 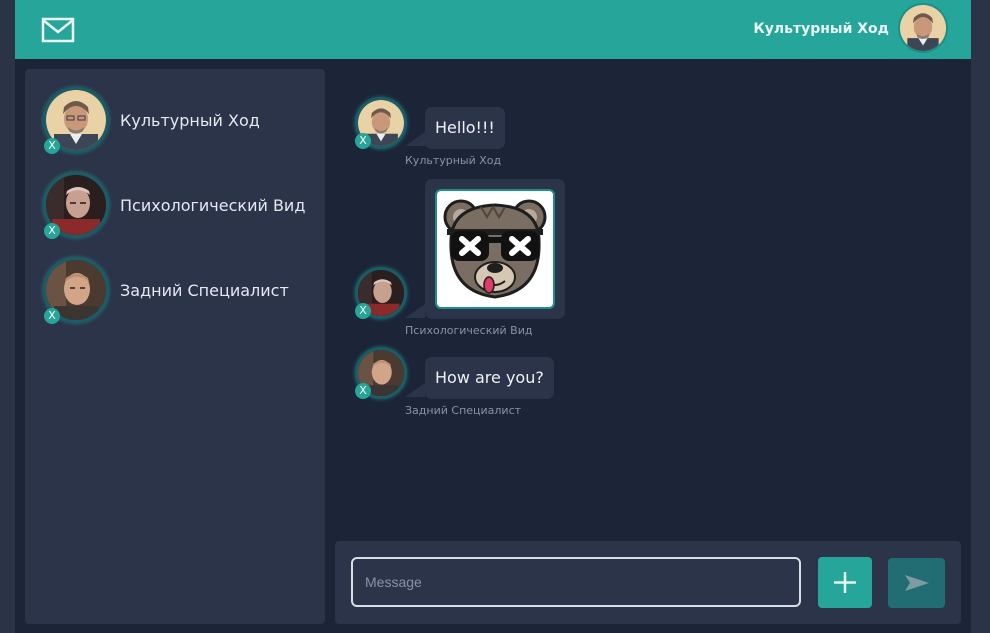 I want to click on plus-icon, so click(x=845, y=582).